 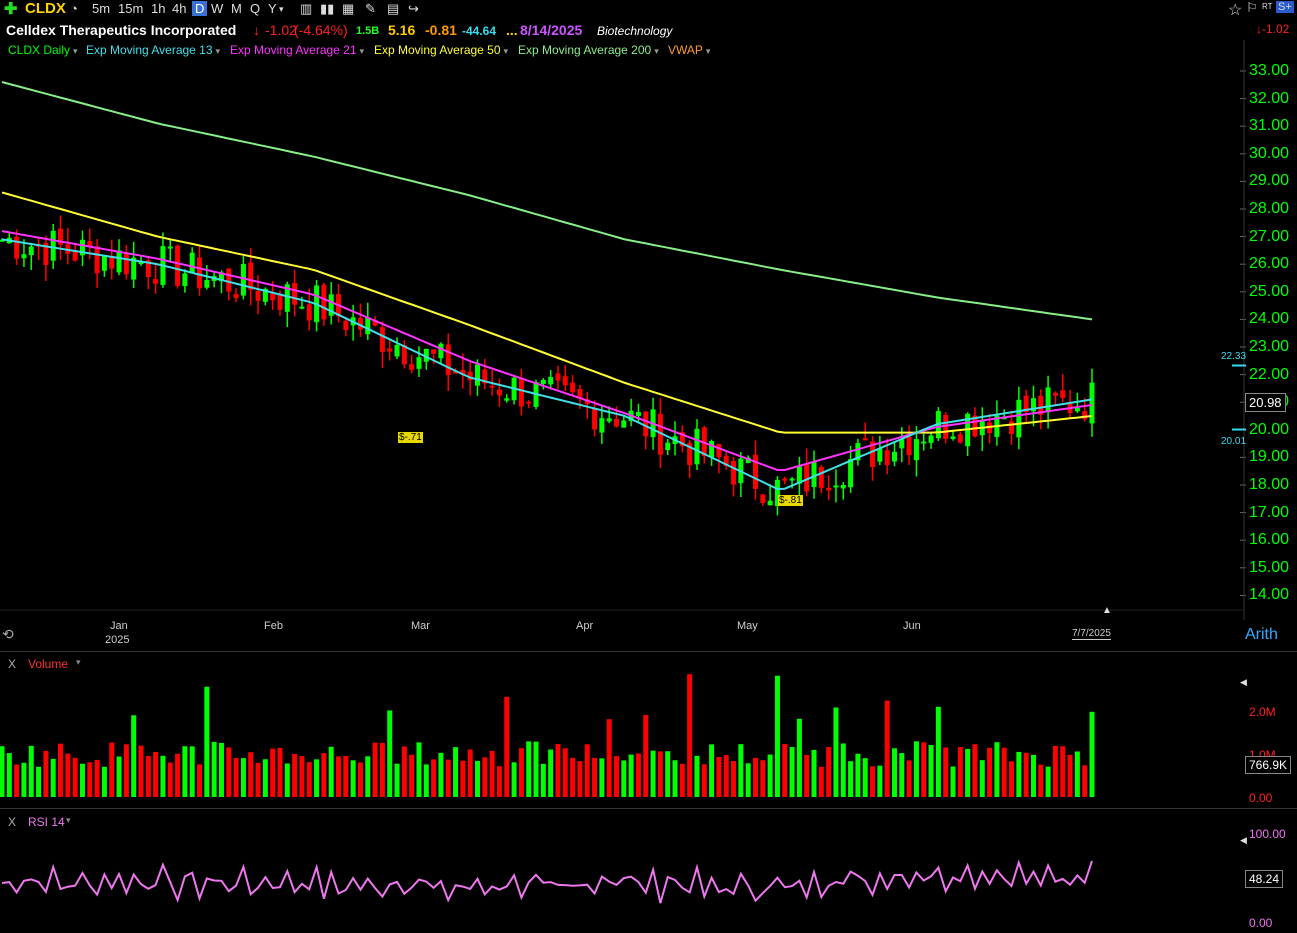 What do you see at coordinates (1269, 291) in the screenshot?
I see `price-tick-label: 25.00` at bounding box center [1269, 291].